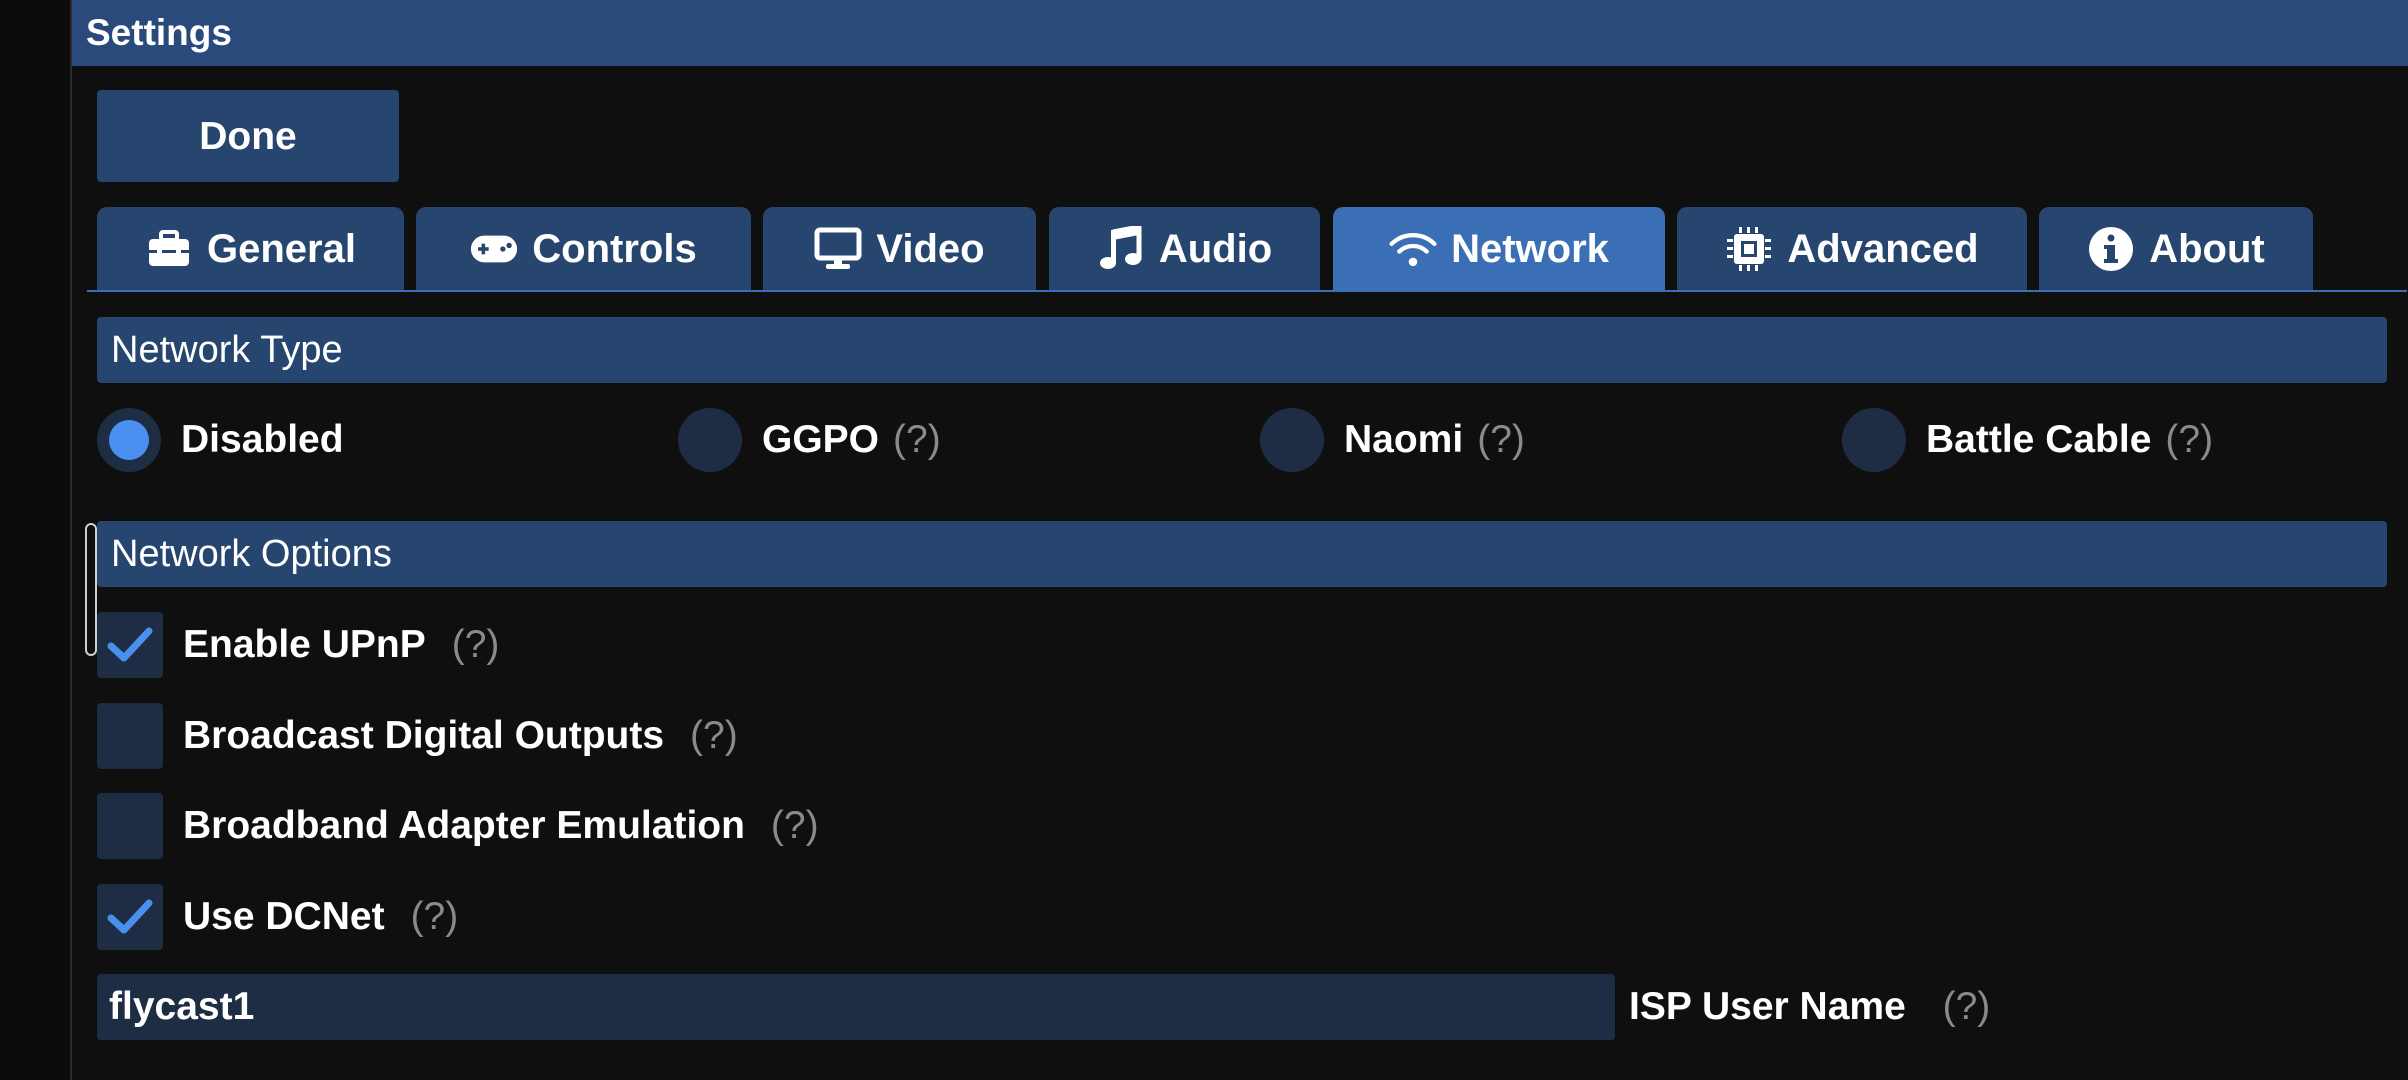 The height and width of the screenshot is (1080, 2408). Describe the element at coordinates (2207, 248) in the screenshot. I see `tab-label: About` at that location.